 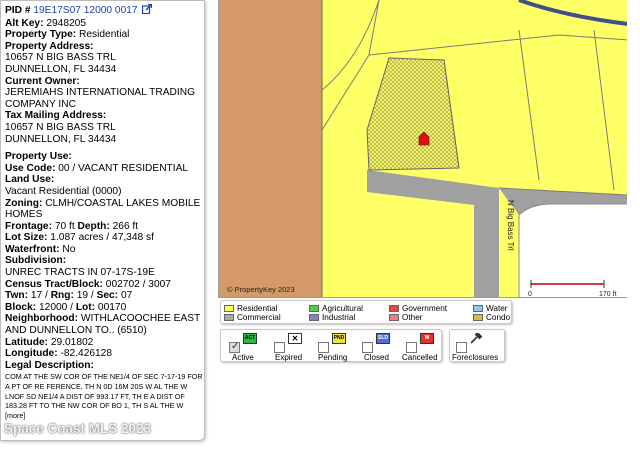 I want to click on mls-watermark: Space Coast MLS 2023, so click(x=78, y=428).